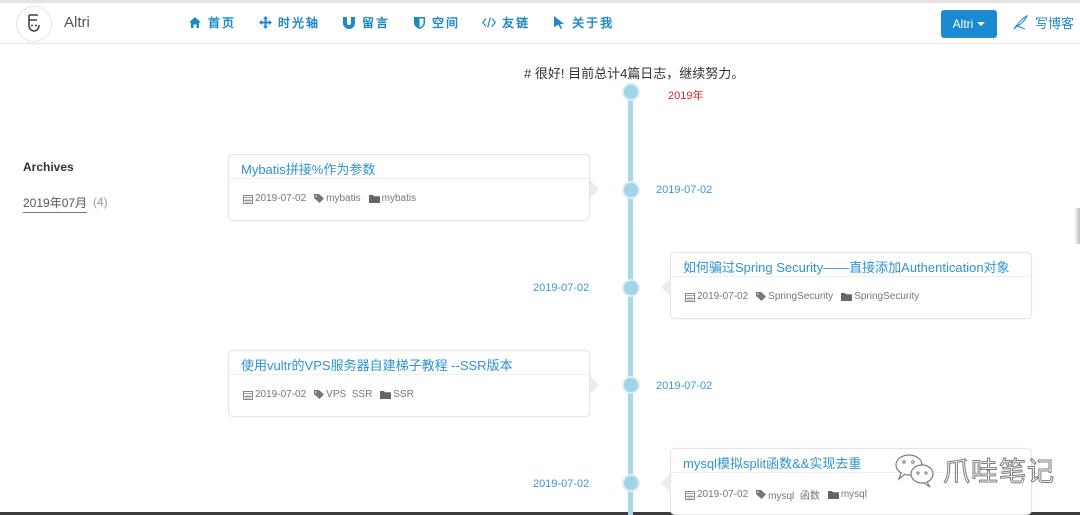  What do you see at coordinates (516, 23) in the screenshot?
I see `nav-item-label: 友链` at bounding box center [516, 23].